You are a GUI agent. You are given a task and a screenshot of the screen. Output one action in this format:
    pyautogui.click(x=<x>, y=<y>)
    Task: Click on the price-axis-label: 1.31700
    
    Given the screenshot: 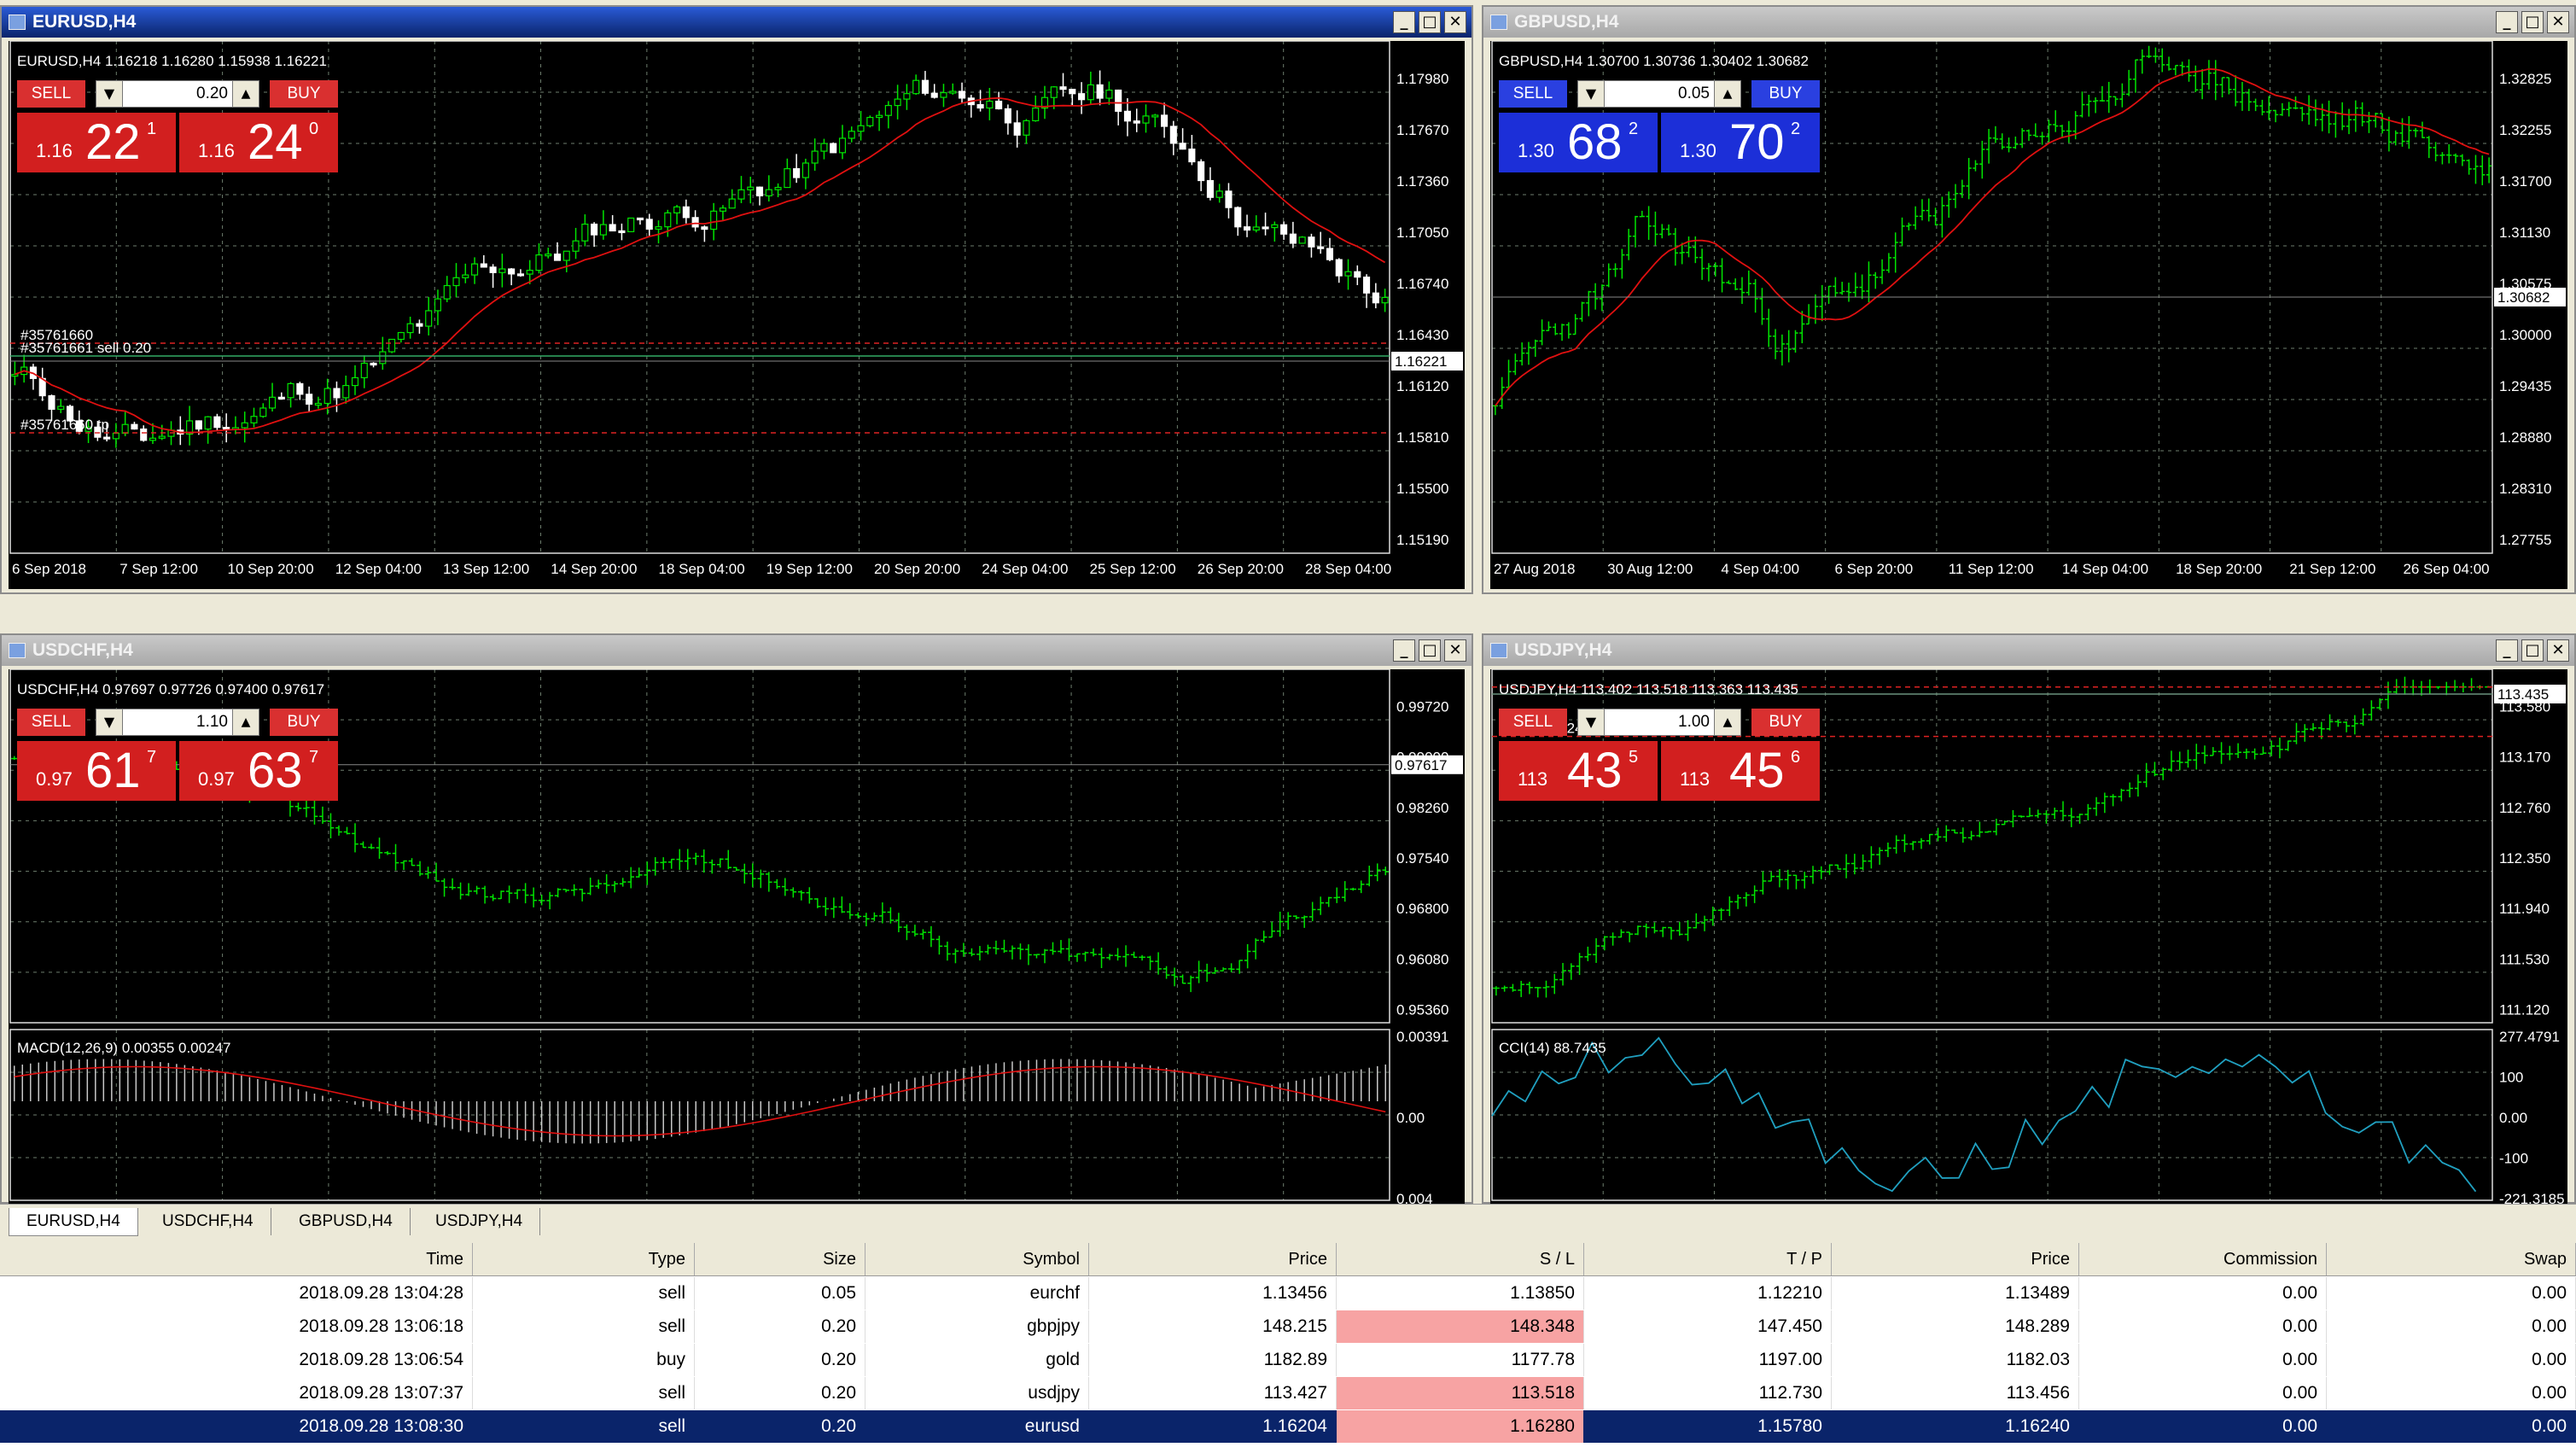 What is the action you would take?
    pyautogui.click(x=2525, y=181)
    